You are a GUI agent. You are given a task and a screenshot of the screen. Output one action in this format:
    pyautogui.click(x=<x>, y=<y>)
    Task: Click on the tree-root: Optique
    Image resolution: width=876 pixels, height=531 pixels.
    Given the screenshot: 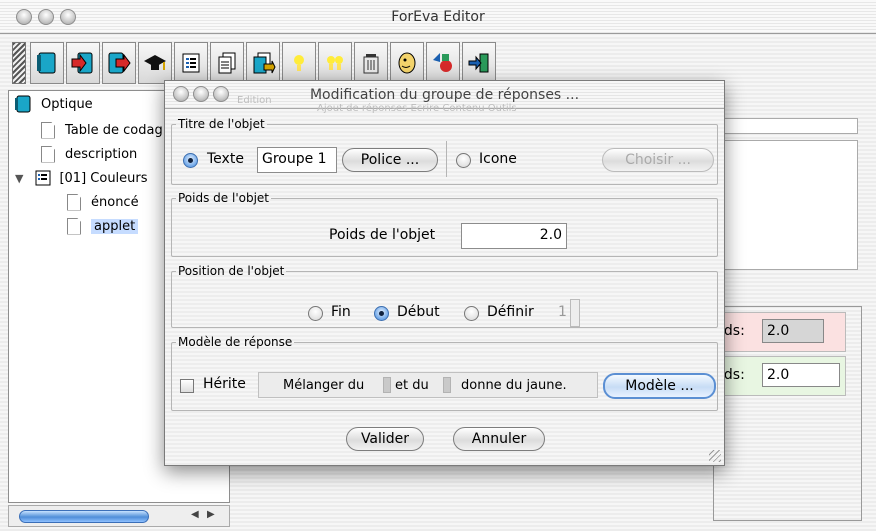 What is the action you would take?
    pyautogui.click(x=53, y=104)
    